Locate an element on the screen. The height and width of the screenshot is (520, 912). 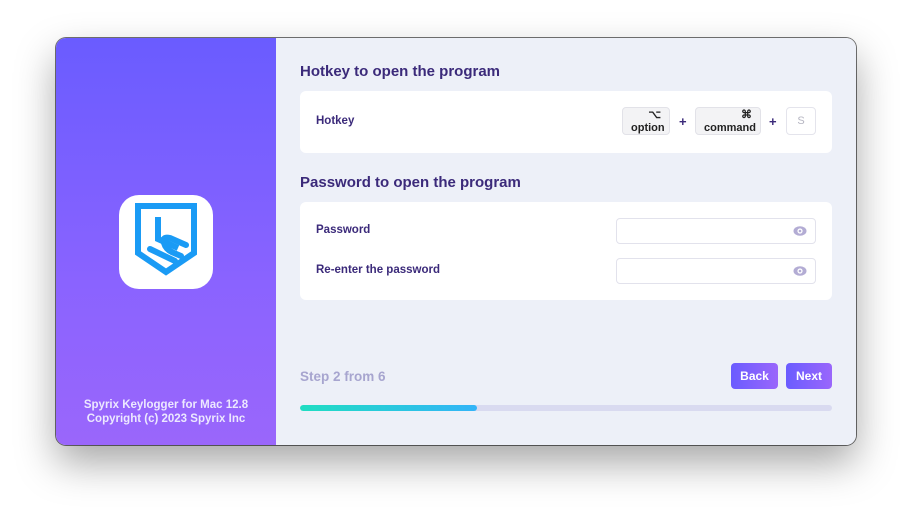
option-icon: ⌥ is located at coordinates (654, 115).